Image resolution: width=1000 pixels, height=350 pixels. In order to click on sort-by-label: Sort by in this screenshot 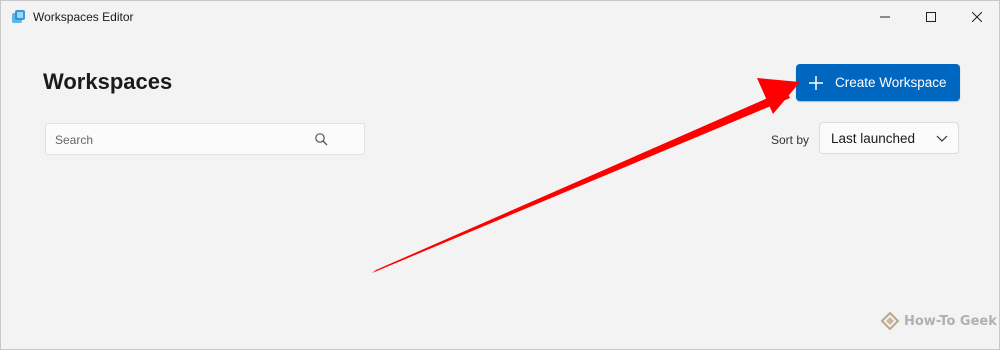, I will do `click(790, 140)`.